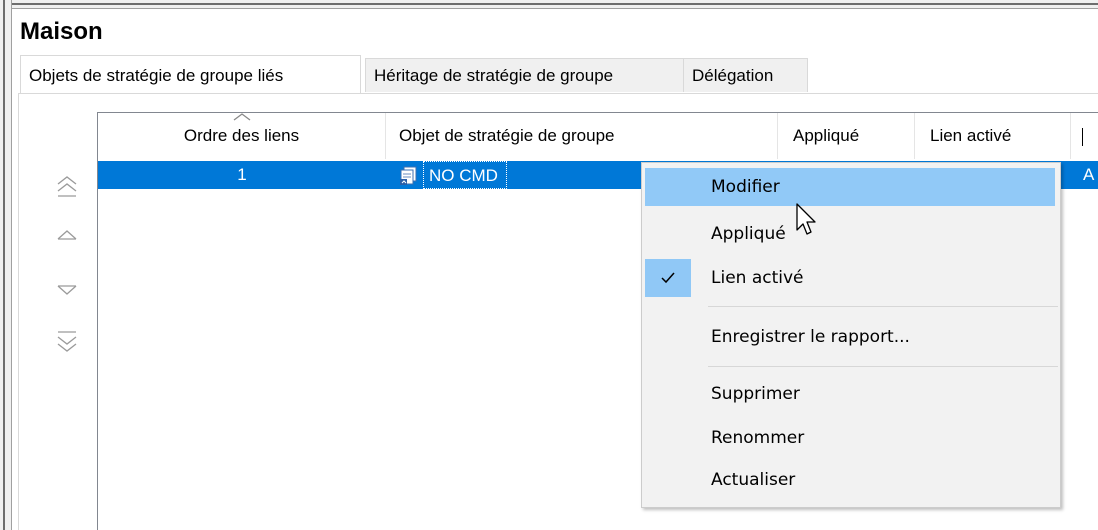  Describe the element at coordinates (242, 174) in the screenshot. I see `row-link-order: 1` at that location.